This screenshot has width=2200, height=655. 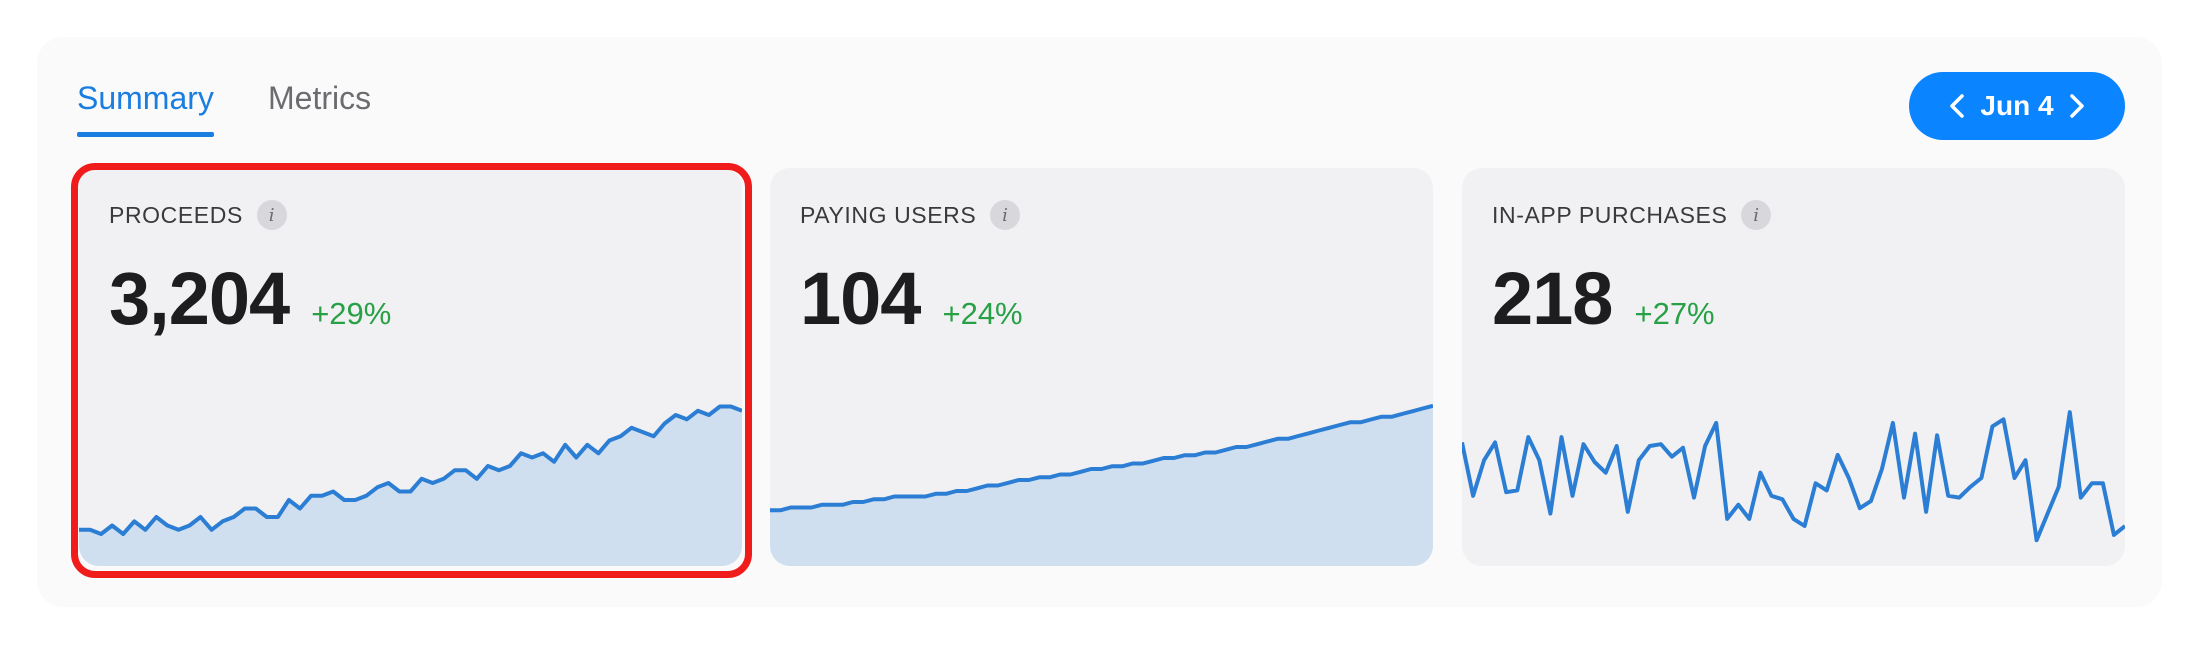 I want to click on previous-date-button, so click(x=1957, y=106).